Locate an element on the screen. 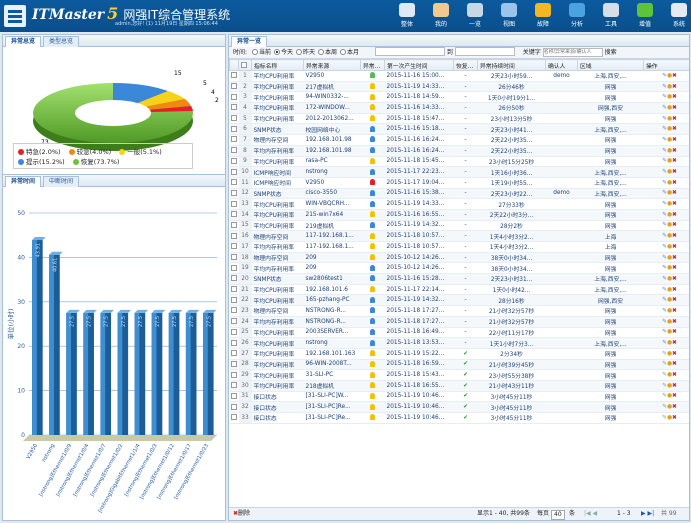  alarm-source: V2950 is located at coordinates (332, 76).